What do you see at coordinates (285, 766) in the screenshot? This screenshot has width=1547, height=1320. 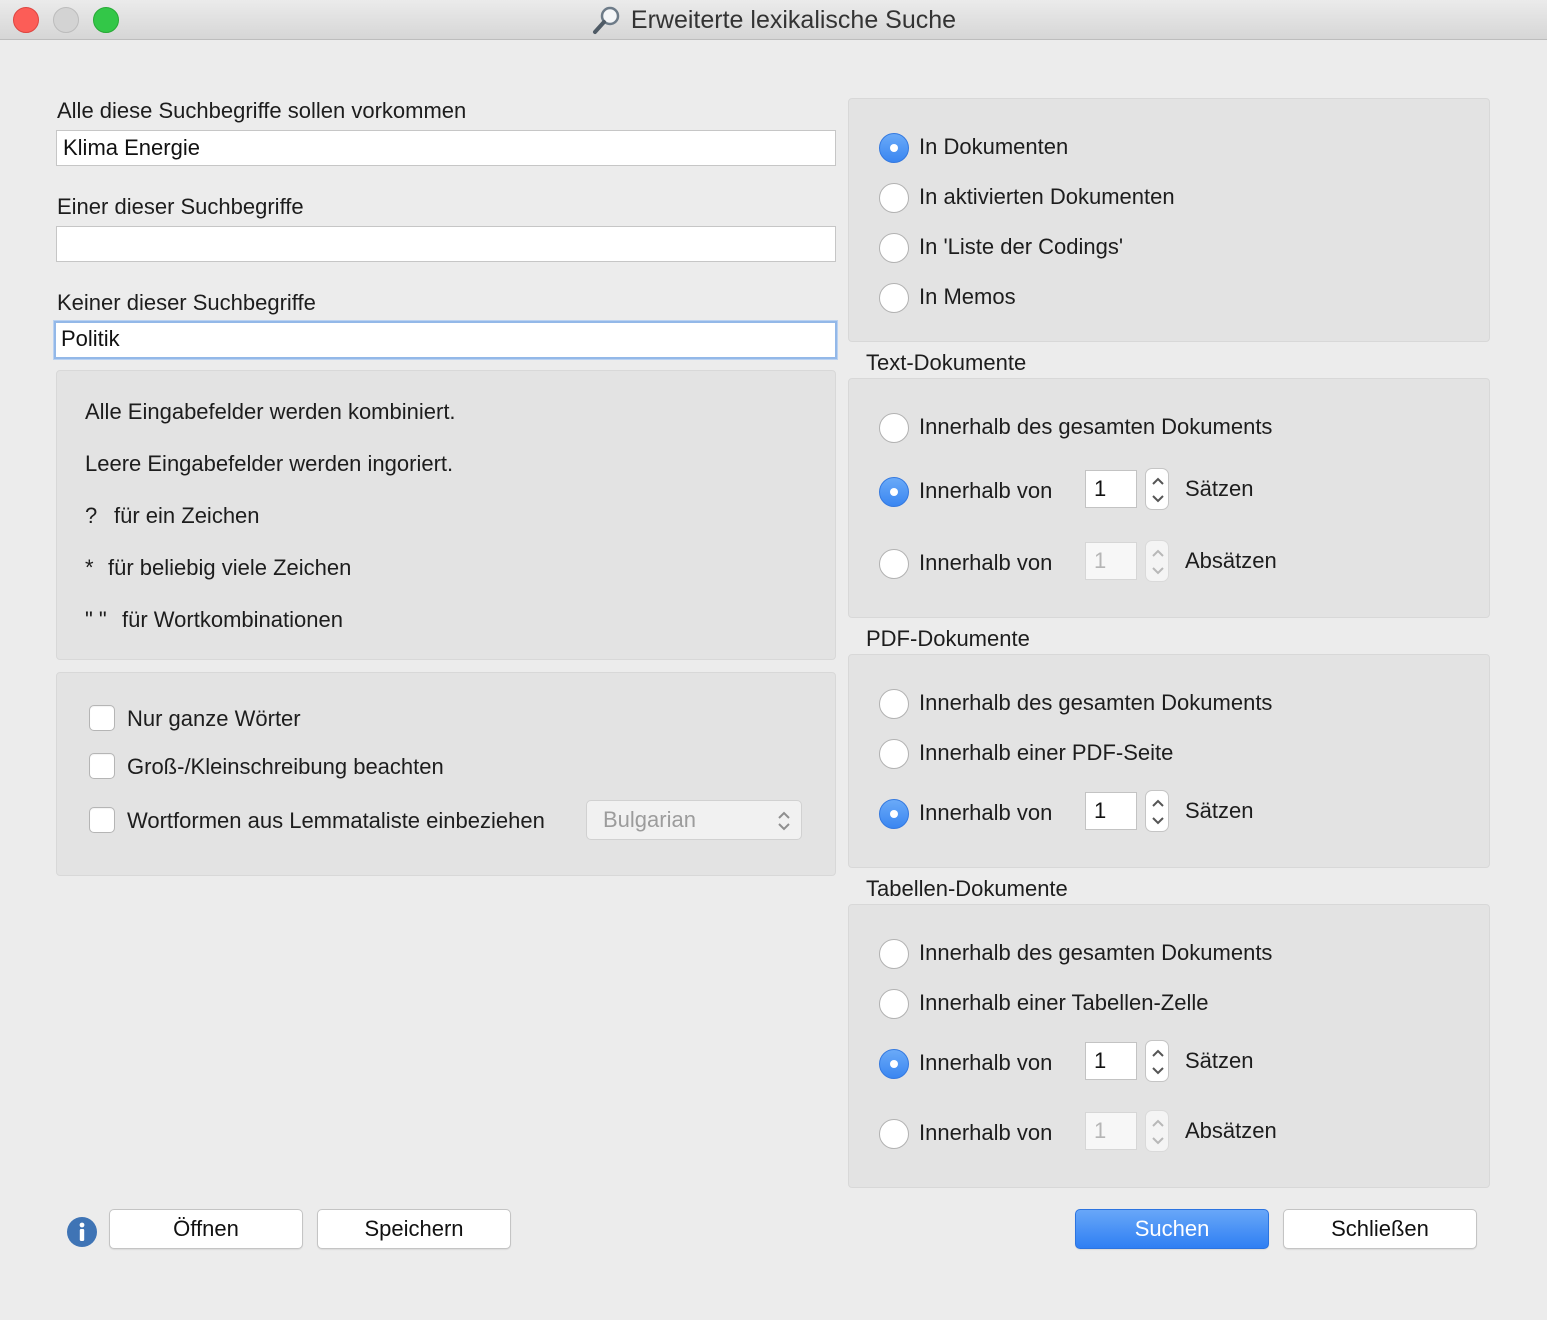 I see `case-sensitive-label: Groß-/Kleinschreibung beachten` at bounding box center [285, 766].